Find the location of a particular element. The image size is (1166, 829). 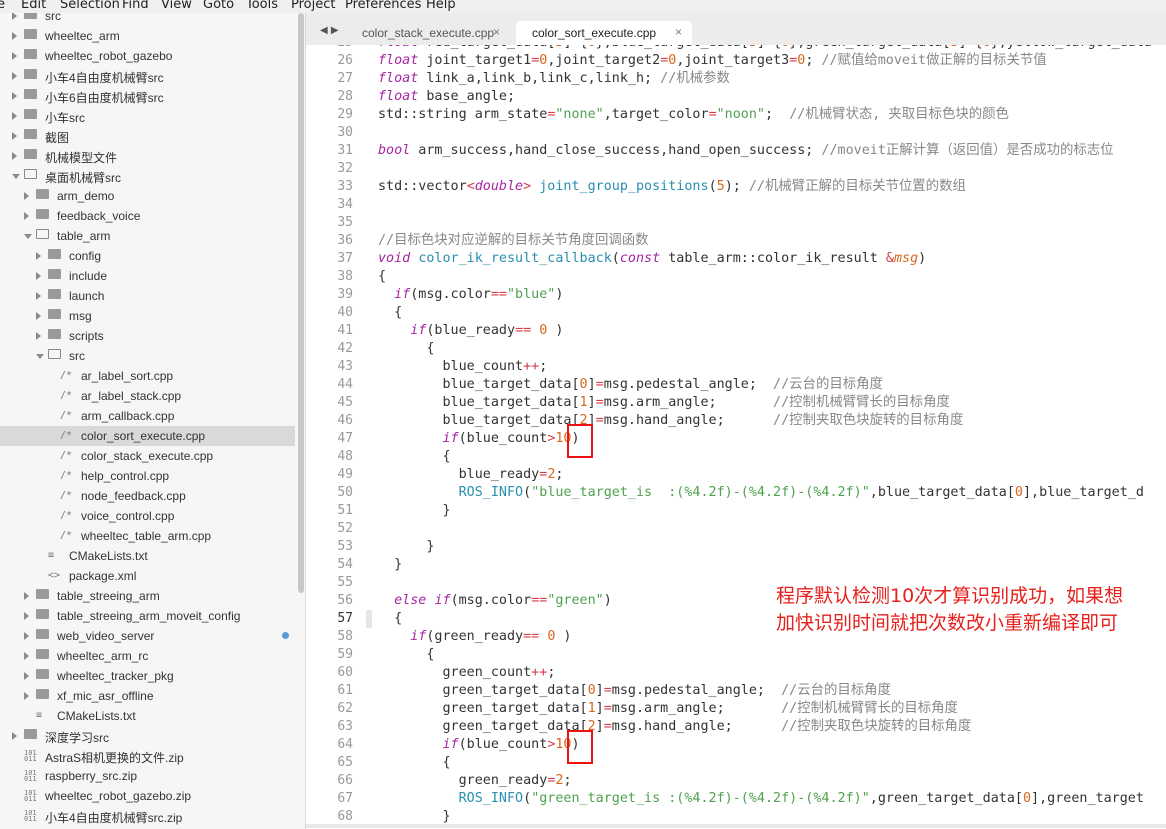

tree-item: xf_mic_asr_offline is located at coordinates (147, 696).